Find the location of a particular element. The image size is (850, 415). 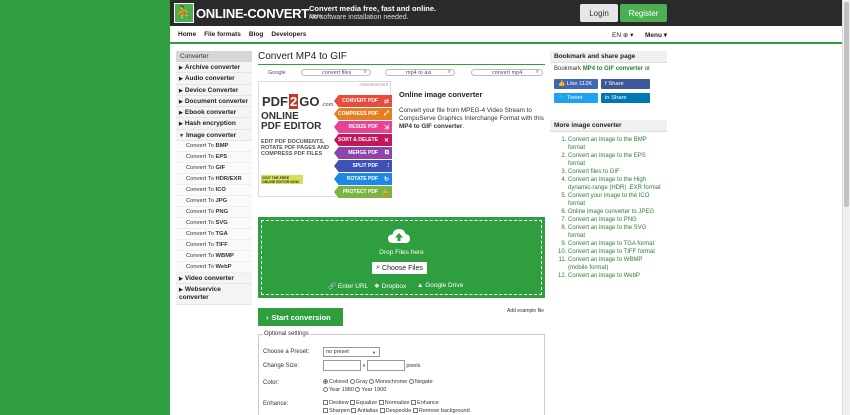

preset-dropdown: no preset ▼ is located at coordinates (351, 352).